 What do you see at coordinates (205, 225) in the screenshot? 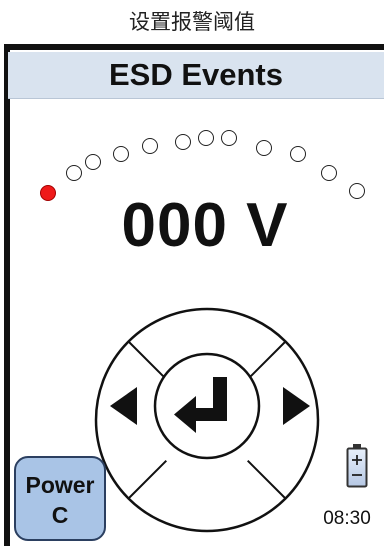
I see `voltage-readout: 000 V` at bounding box center [205, 225].